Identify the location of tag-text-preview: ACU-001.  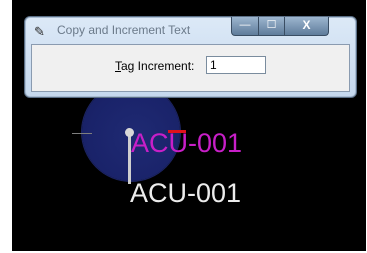
(186, 143).